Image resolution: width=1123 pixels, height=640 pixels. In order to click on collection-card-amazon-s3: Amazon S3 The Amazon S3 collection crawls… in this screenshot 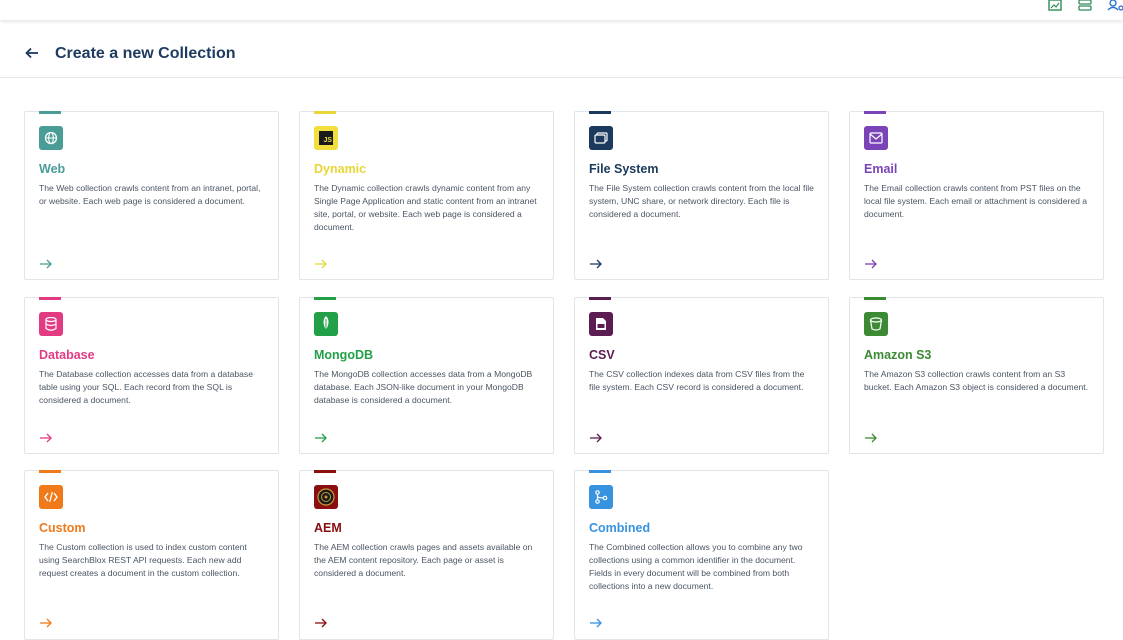, I will do `click(976, 375)`.